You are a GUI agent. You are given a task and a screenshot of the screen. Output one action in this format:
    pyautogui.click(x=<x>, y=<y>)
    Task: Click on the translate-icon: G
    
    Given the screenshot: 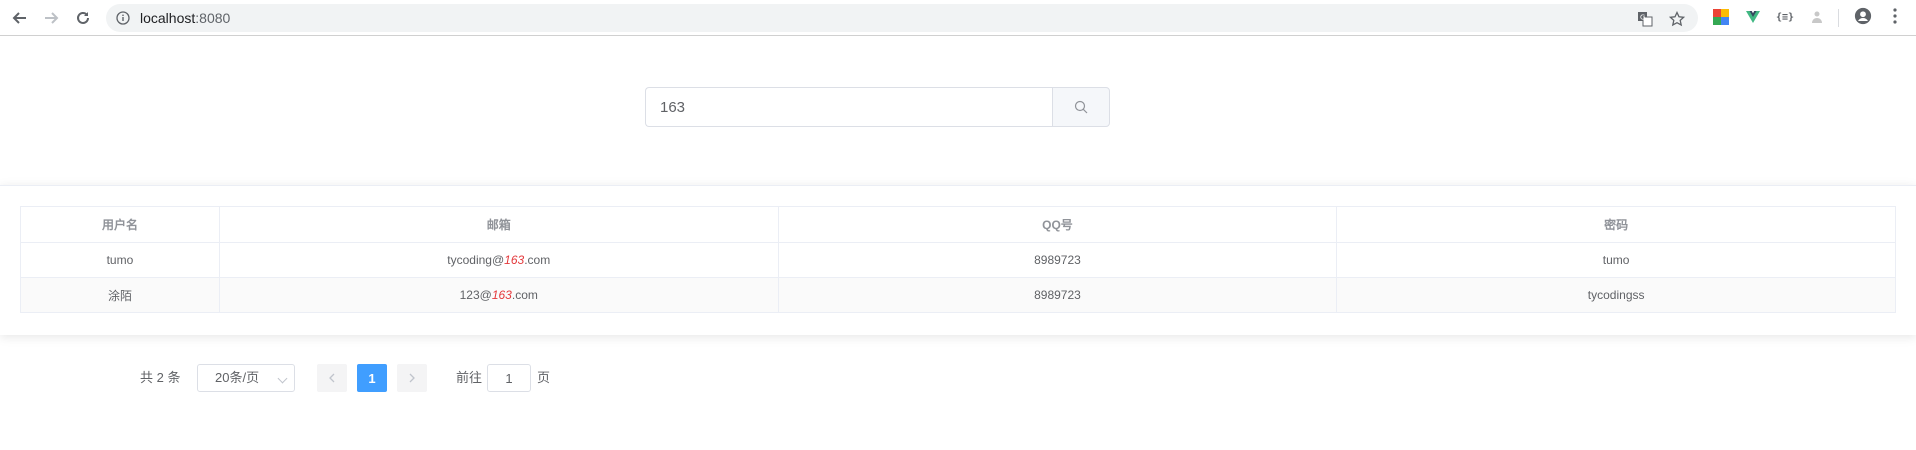 What is the action you would take?
    pyautogui.click(x=1645, y=19)
    